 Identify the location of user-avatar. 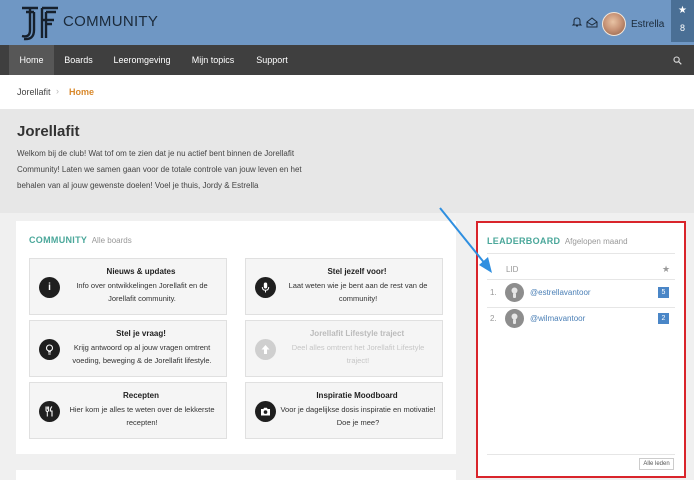
(614, 24).